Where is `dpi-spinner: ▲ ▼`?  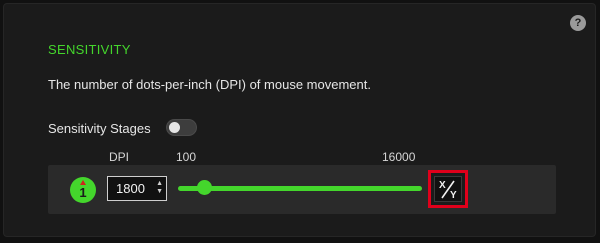
dpi-spinner: ▲ ▼ is located at coordinates (159, 188).